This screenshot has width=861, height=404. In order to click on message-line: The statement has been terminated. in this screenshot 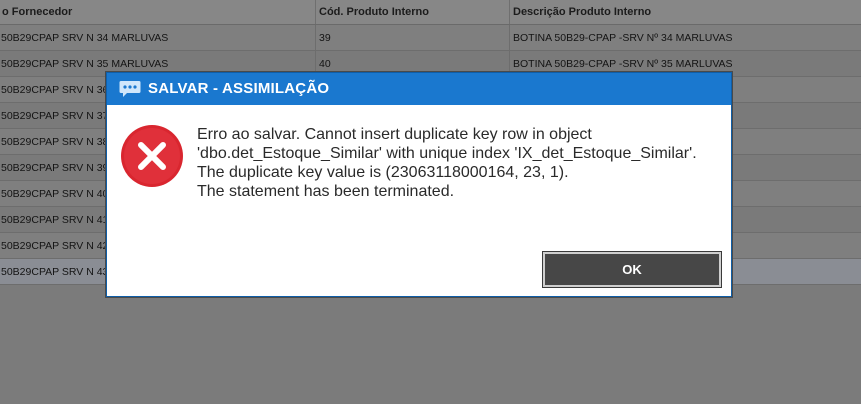, I will do `click(326, 191)`.